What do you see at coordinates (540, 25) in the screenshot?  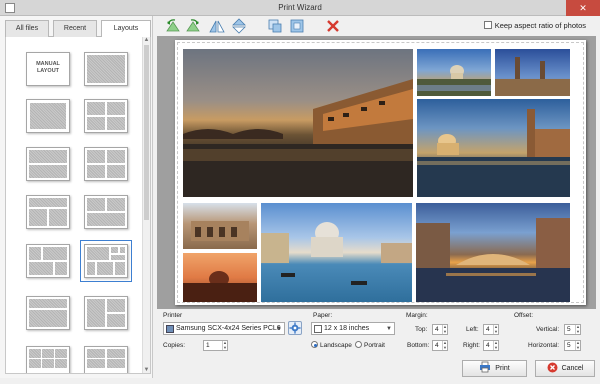 I see `keep-aspect-label: Keep aspect ratio of photos` at bounding box center [540, 25].